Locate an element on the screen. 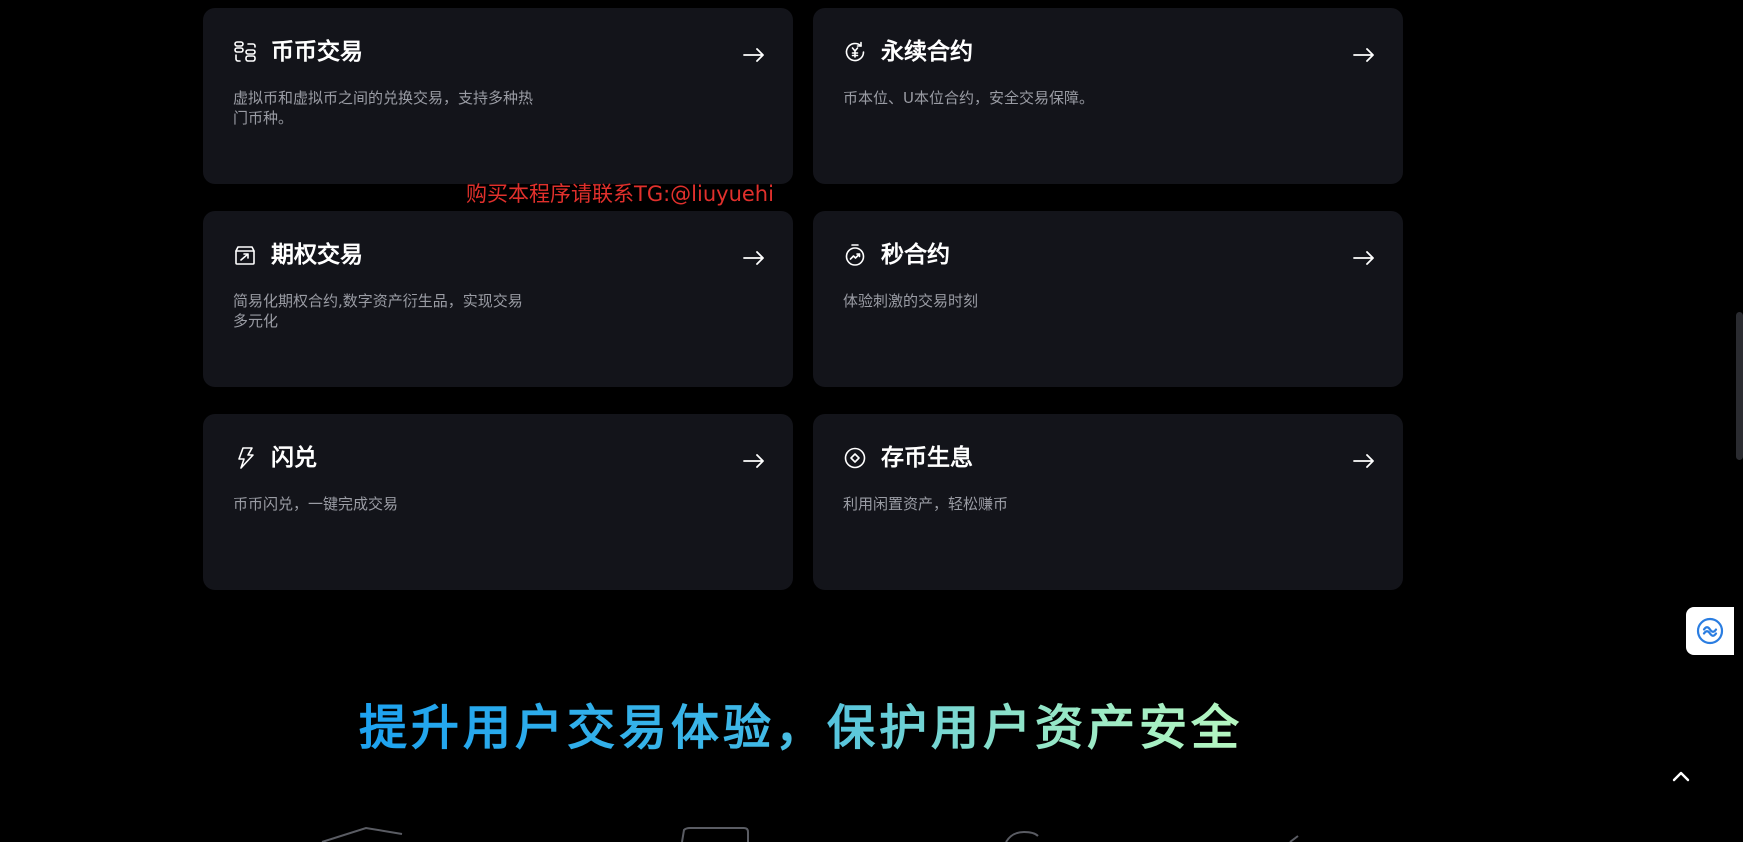 This screenshot has width=1743, height=842. card-title: 币币交易 is located at coordinates (317, 52).